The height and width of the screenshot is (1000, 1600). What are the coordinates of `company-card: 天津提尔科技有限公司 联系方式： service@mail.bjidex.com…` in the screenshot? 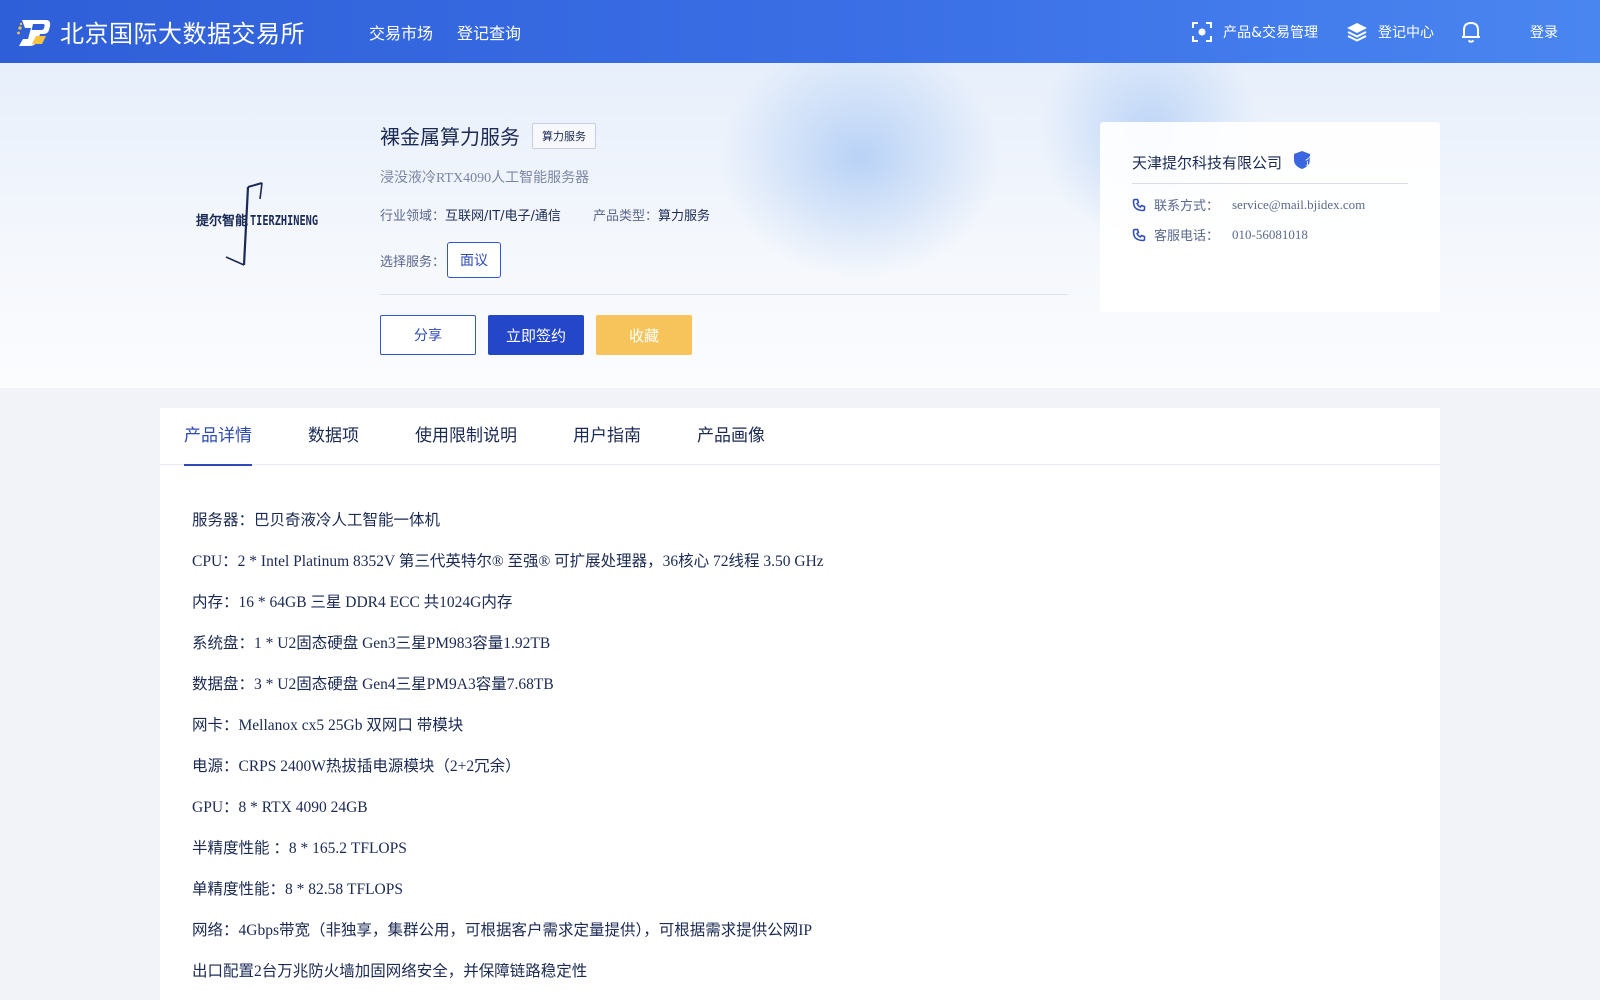 It's located at (1270, 217).